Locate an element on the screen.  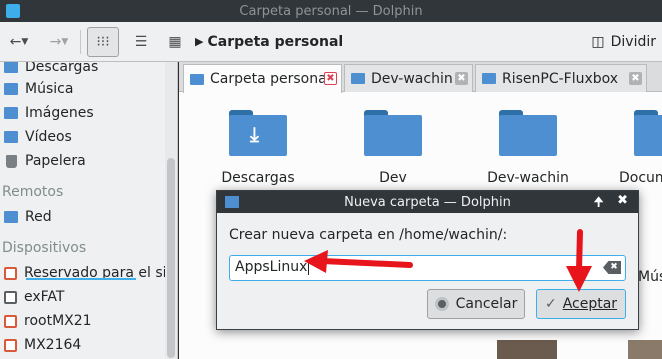
breadcrumb-arrow-icon: ▶ is located at coordinates (199, 41).